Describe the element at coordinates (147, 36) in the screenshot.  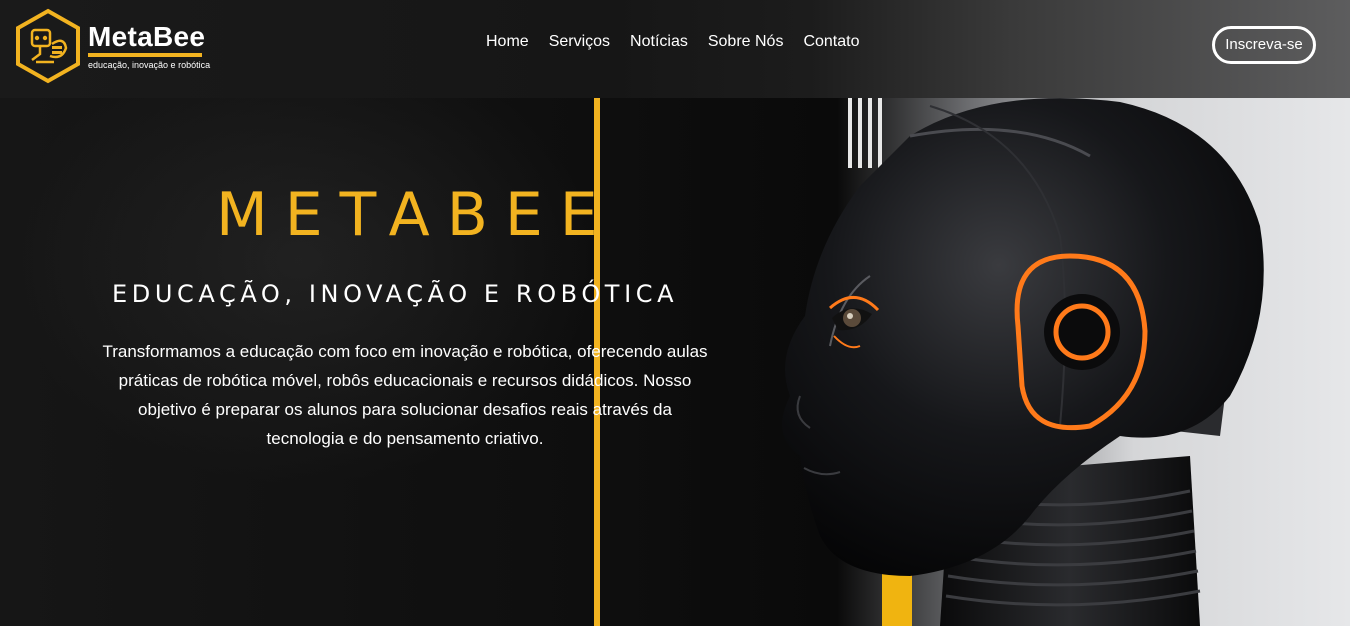
I see `brand-name: MetaBee` at that location.